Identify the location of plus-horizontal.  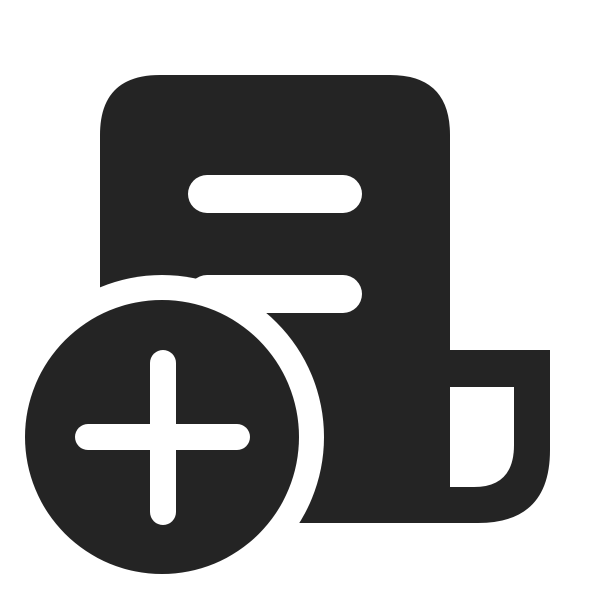
(162, 437).